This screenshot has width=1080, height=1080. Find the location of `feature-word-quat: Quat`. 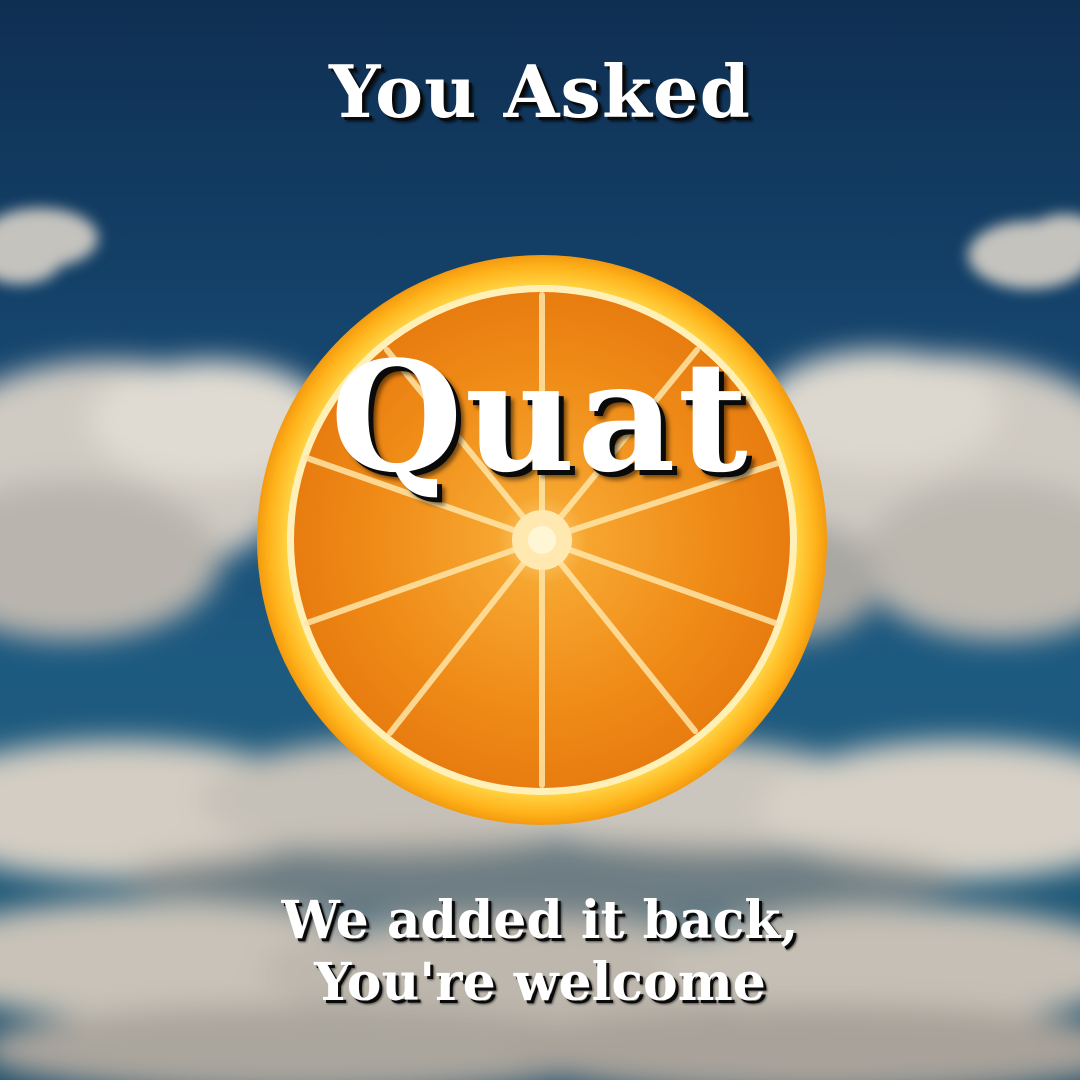

feature-word-quat: Quat is located at coordinates (540, 416).